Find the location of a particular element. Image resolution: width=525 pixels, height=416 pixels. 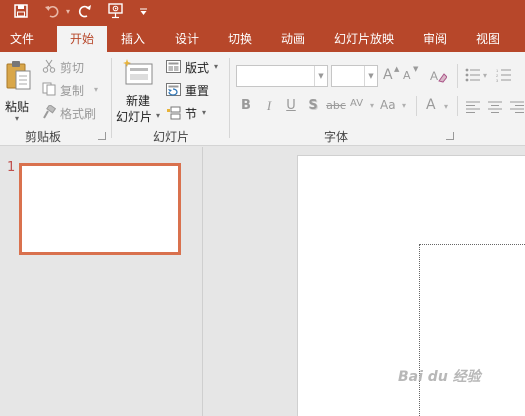

title-placeholder is located at coordinates (472, 330).